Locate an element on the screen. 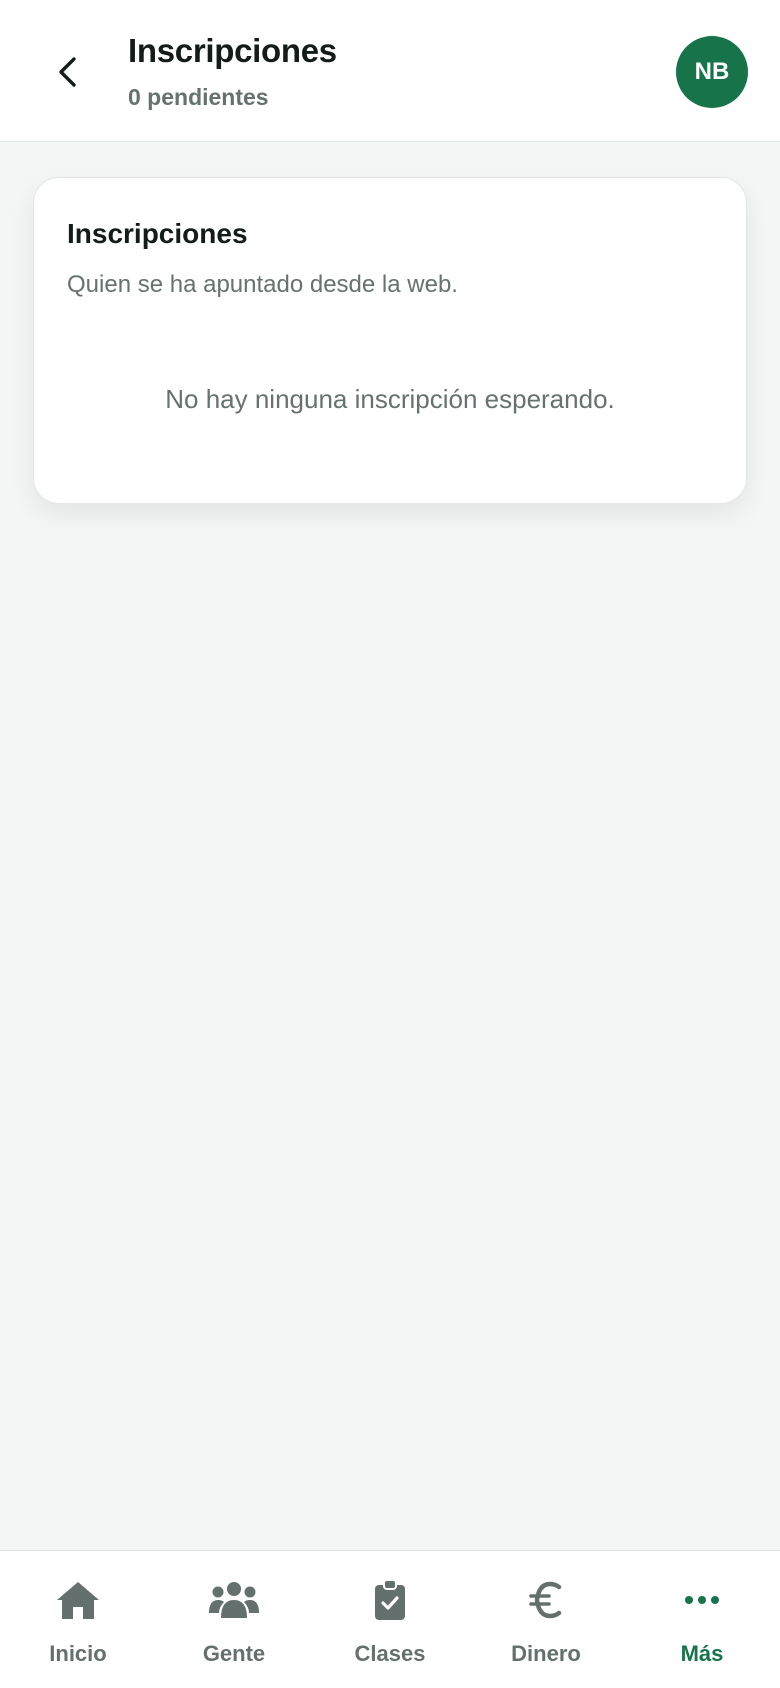 Image resolution: width=780 pixels, height=1688 pixels. page-title: Inscripciones is located at coordinates (232, 50).